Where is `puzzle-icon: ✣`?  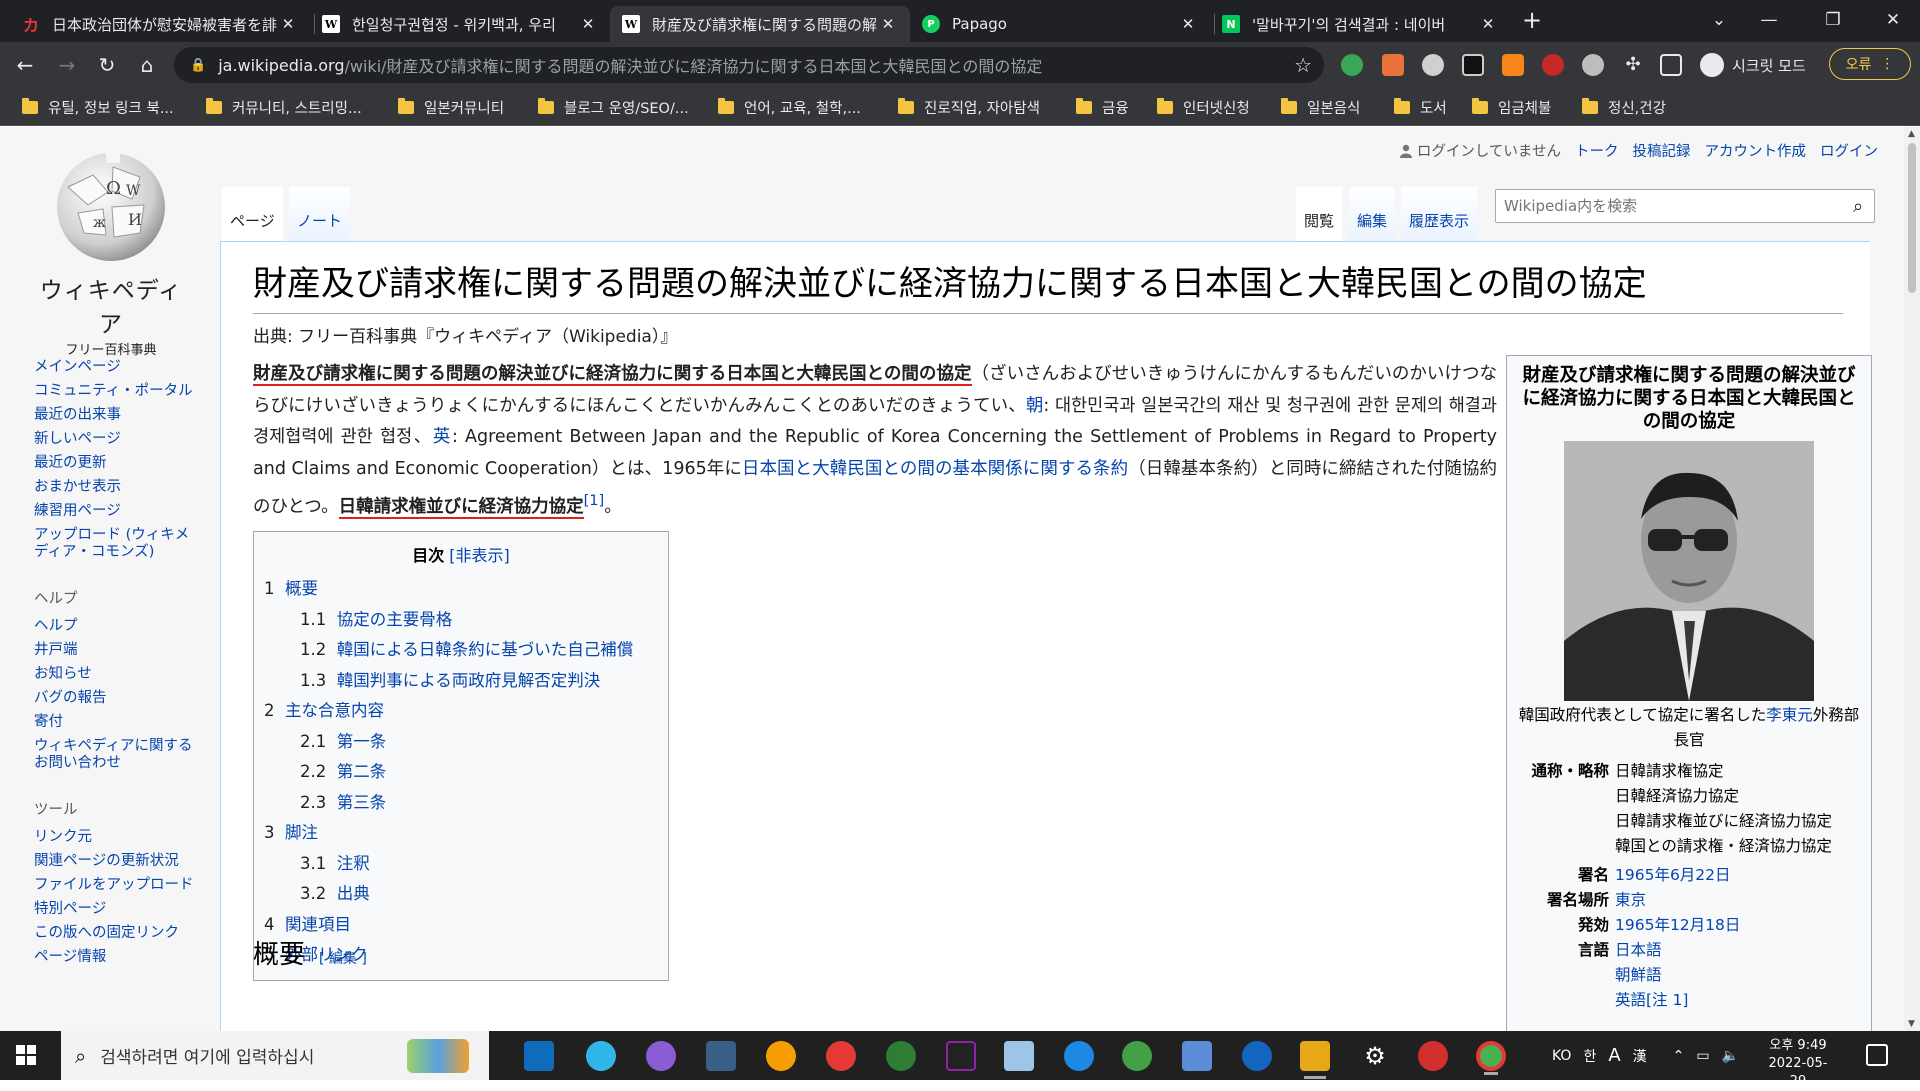
puzzle-icon: ✣ is located at coordinates (1633, 65).